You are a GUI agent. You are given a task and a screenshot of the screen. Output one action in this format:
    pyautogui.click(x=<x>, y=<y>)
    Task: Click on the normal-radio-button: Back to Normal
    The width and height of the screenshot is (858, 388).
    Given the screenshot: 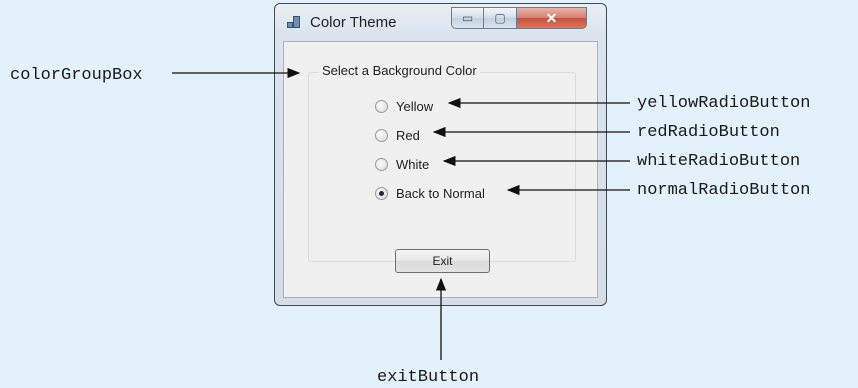 What is the action you would take?
    pyautogui.click(x=430, y=193)
    